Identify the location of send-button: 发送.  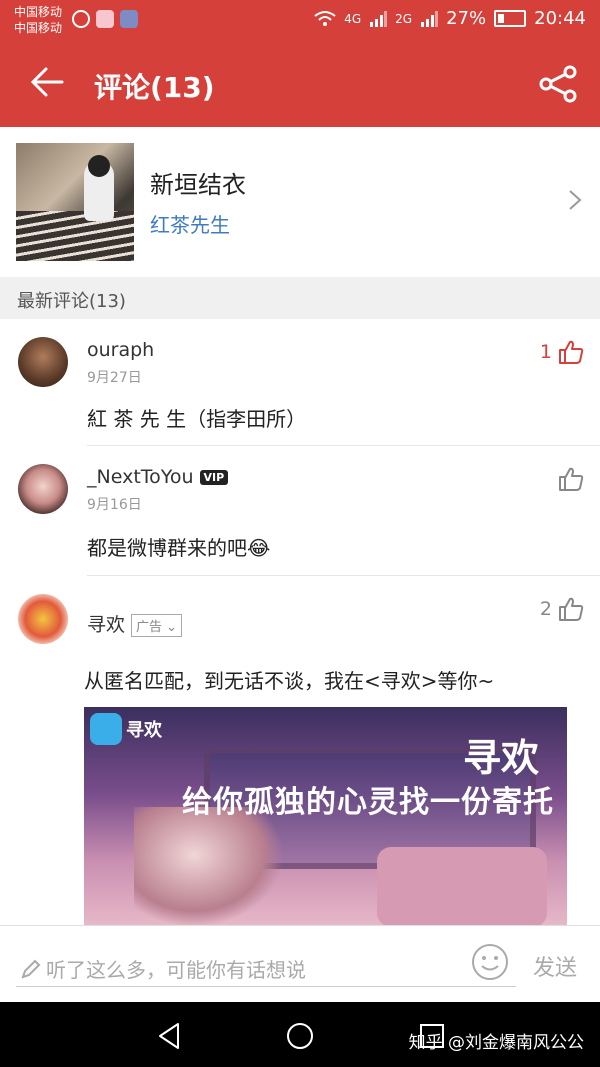
(555, 966).